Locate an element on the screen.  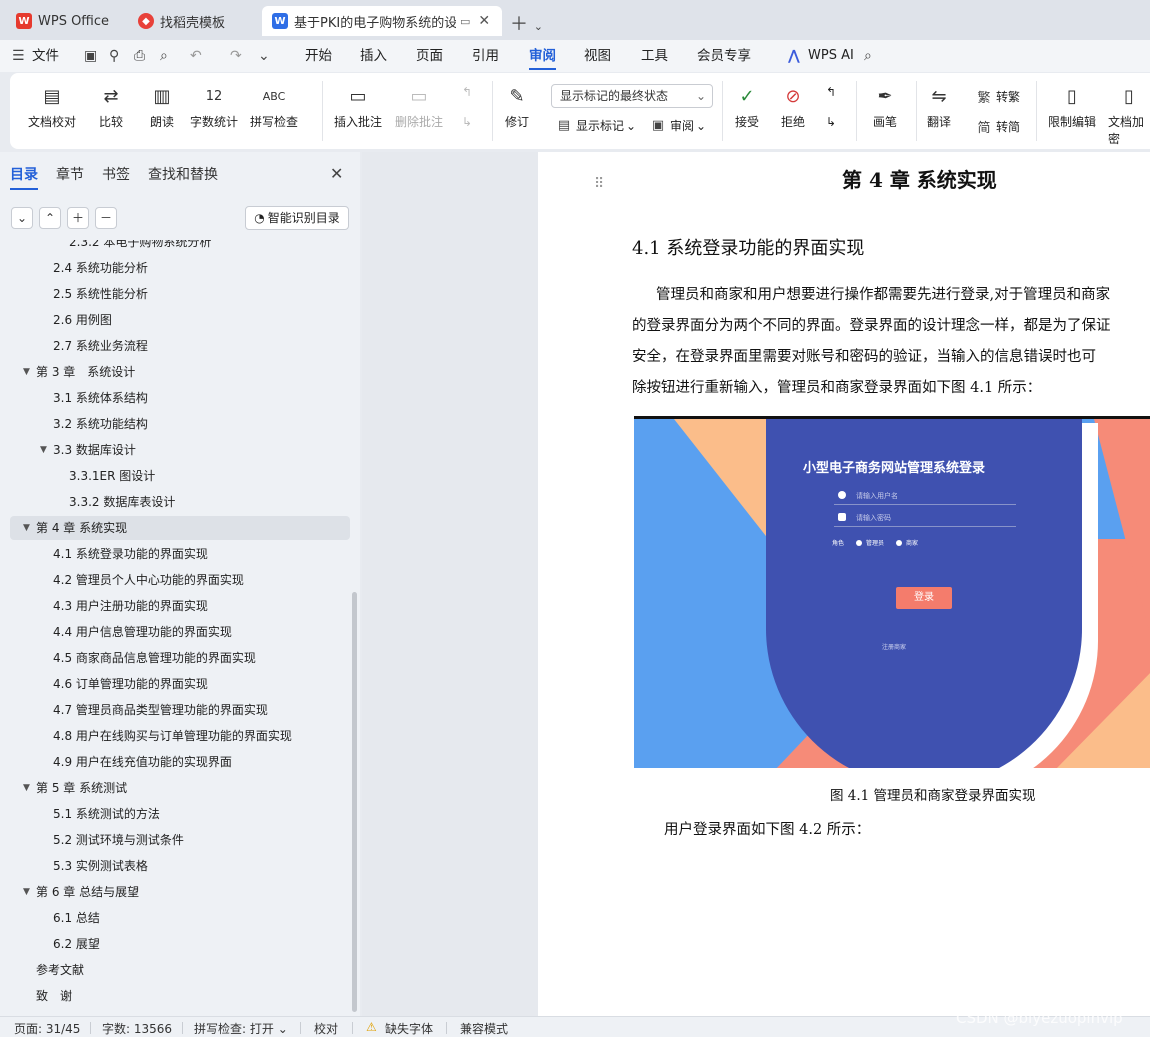
proofread-button: ▤ 文档校对 is located at coordinates (52, 106).